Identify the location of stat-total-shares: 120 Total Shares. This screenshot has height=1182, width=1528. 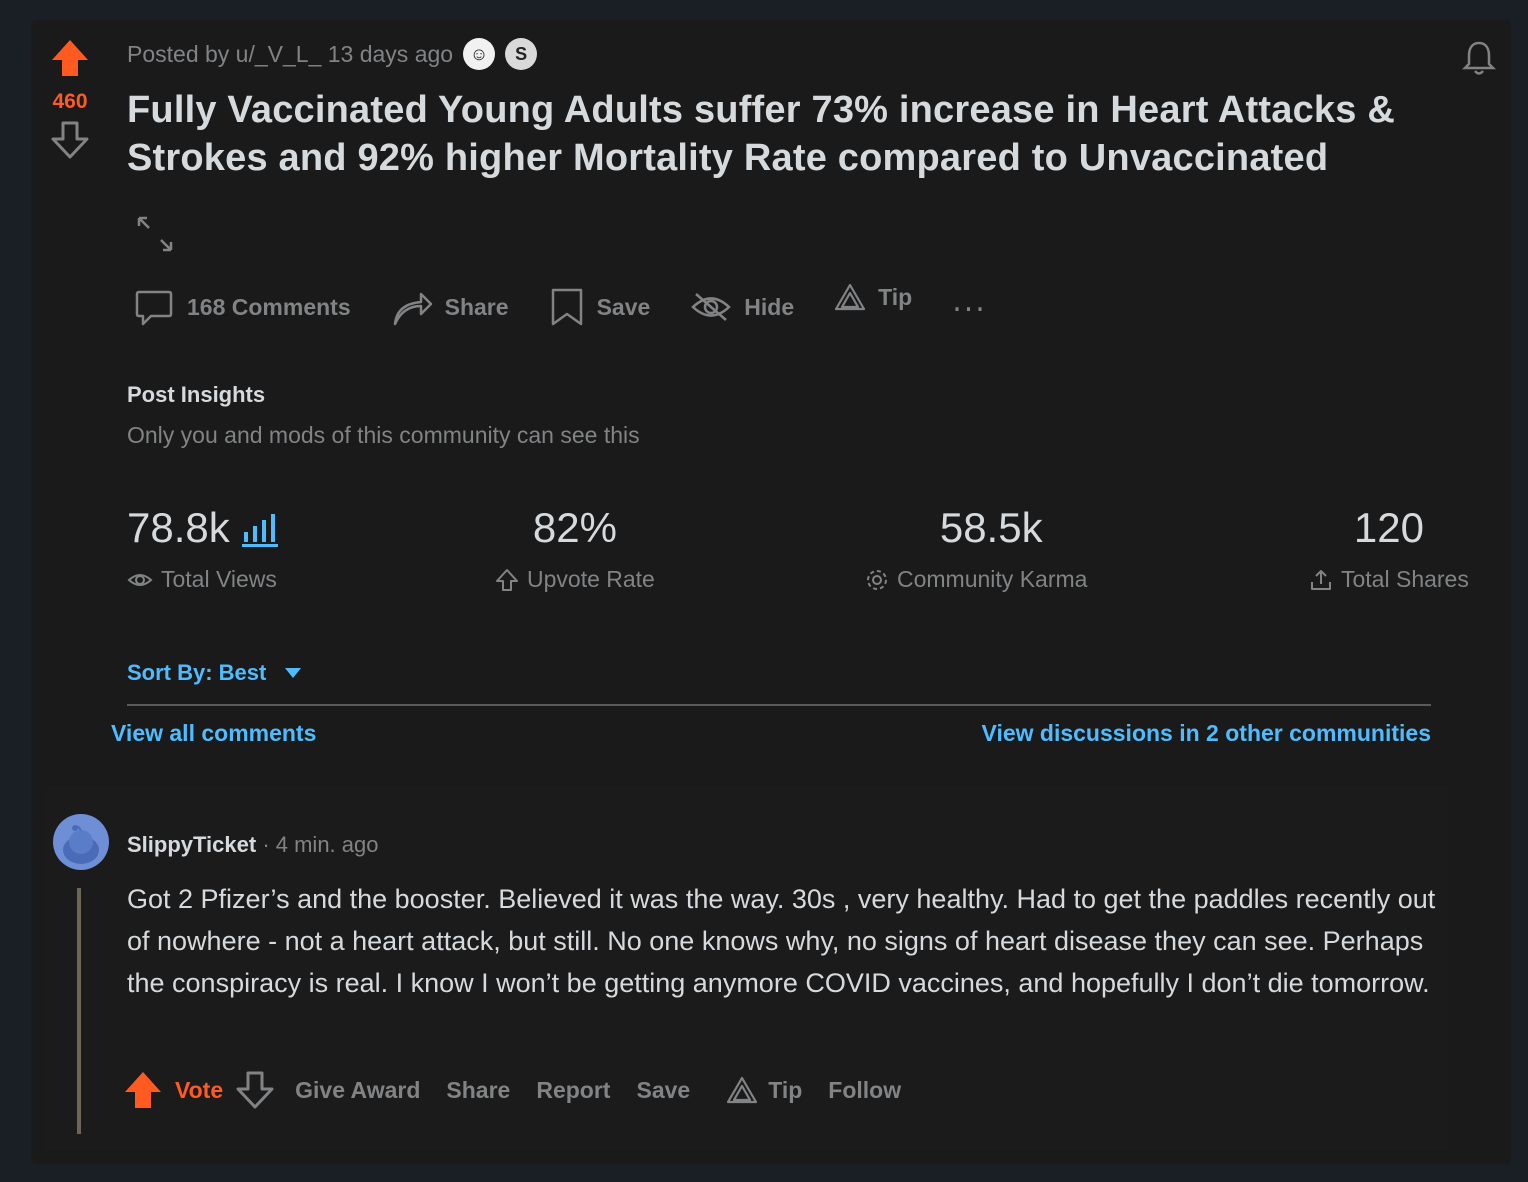
(1389, 548).